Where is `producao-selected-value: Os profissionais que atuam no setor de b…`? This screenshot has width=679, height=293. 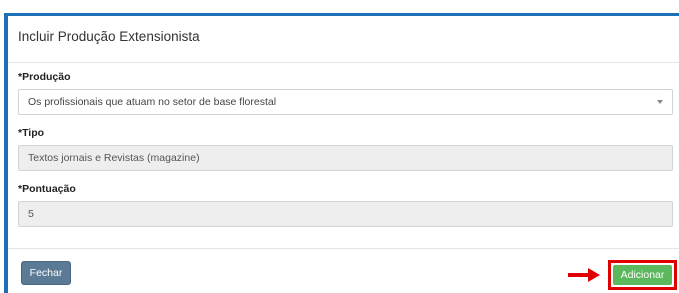
producao-selected-value: Os profissionais que atuam no setor de b… is located at coordinates (152, 102).